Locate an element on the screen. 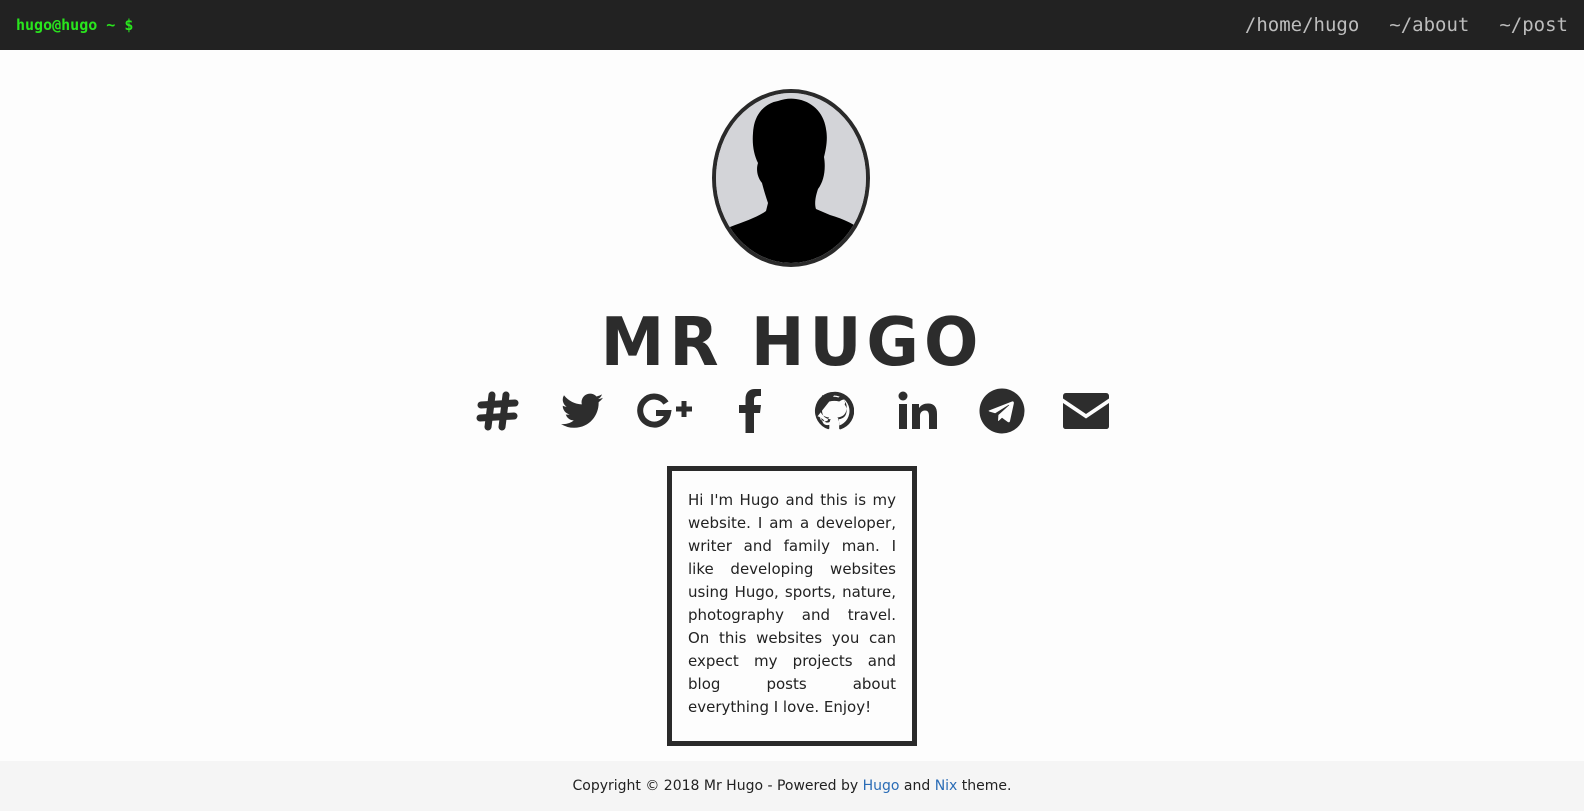  github-link is located at coordinates (834, 411).